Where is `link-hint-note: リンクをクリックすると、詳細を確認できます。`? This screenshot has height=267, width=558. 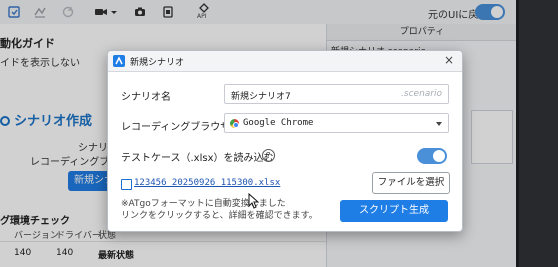 link-hint-note: リンクをクリックすると、詳細を確認できます。 is located at coordinates (219, 216).